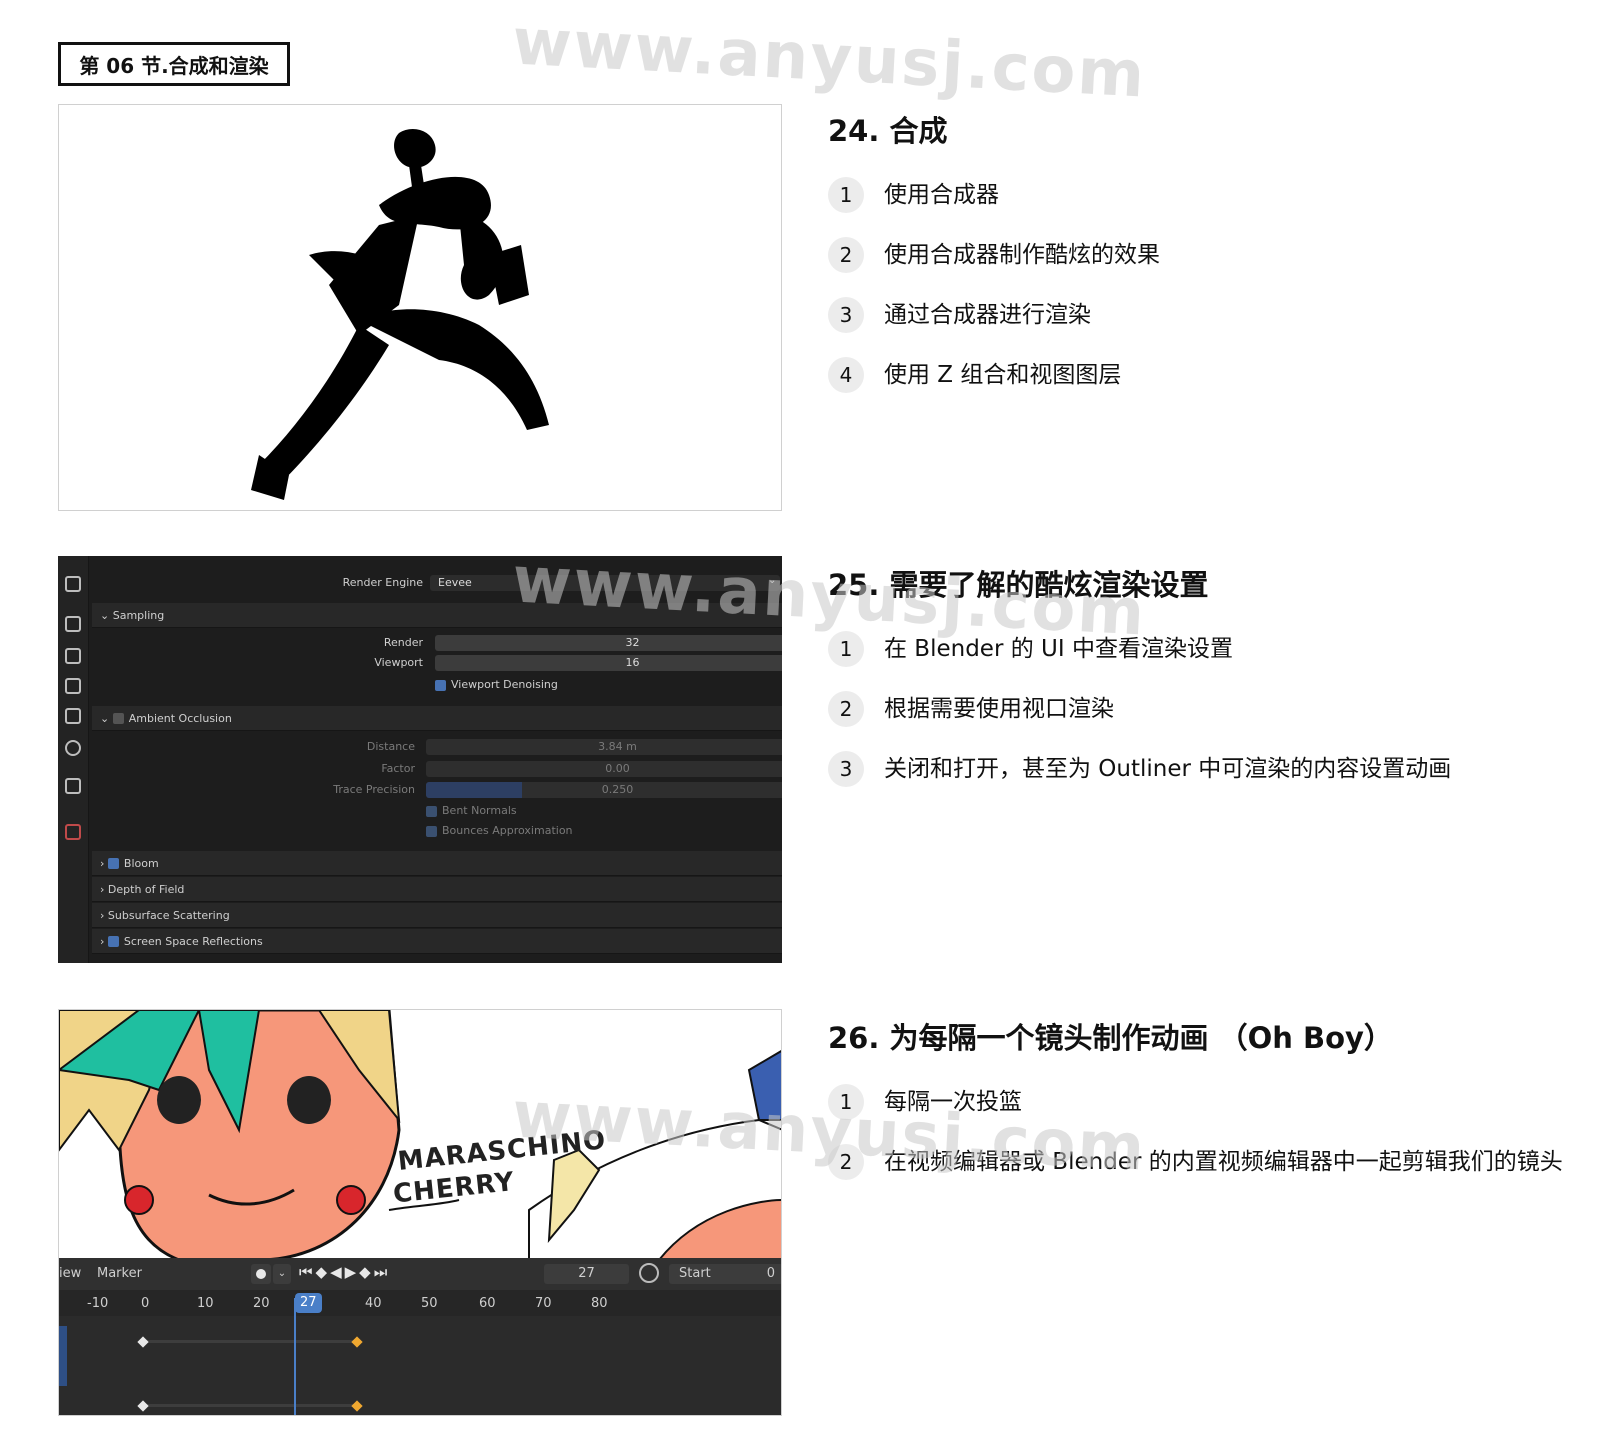  What do you see at coordinates (999, 709) in the screenshot?
I see `item-text: 根据需要使用视口渲染` at bounding box center [999, 709].